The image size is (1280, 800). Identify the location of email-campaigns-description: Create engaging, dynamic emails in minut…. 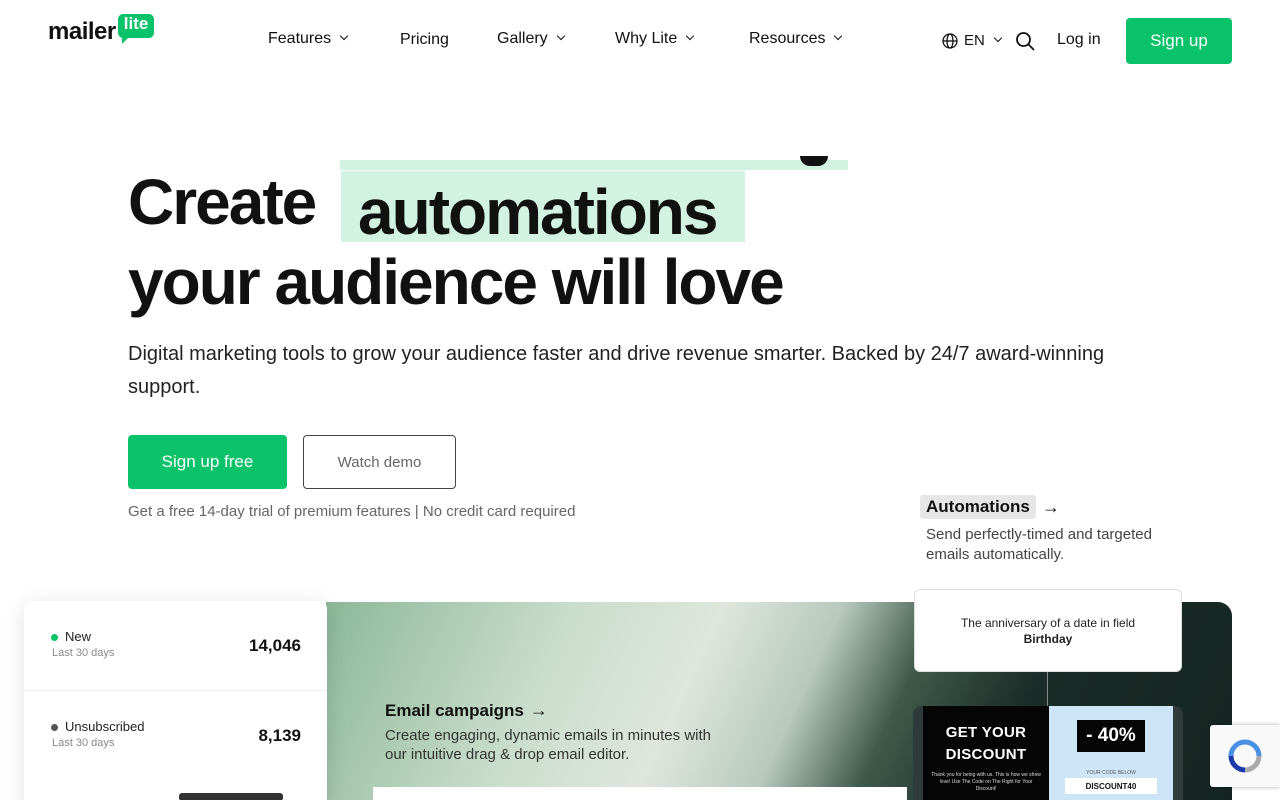
(548, 745).